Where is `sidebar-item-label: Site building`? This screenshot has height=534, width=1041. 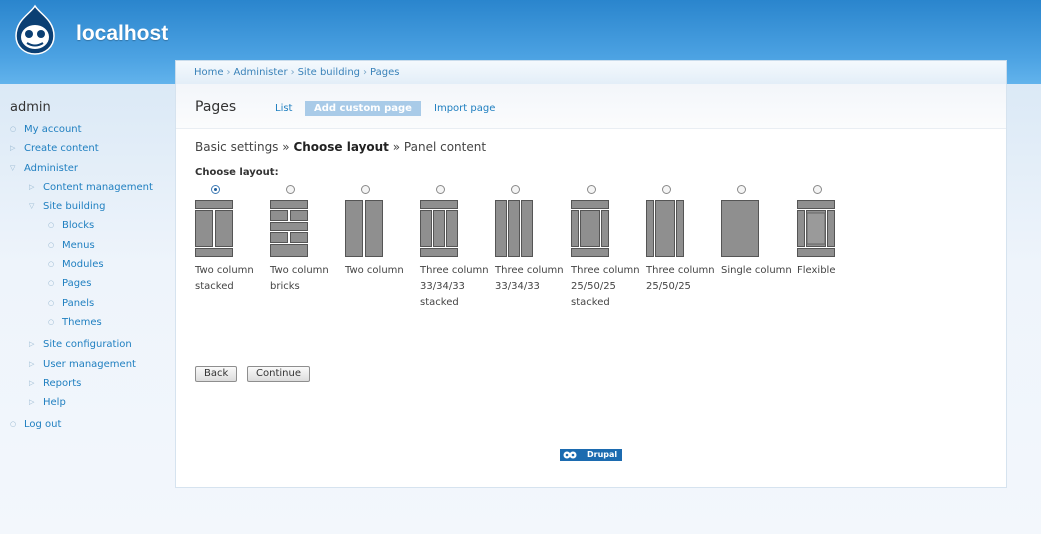 sidebar-item-label: Site building is located at coordinates (74, 207).